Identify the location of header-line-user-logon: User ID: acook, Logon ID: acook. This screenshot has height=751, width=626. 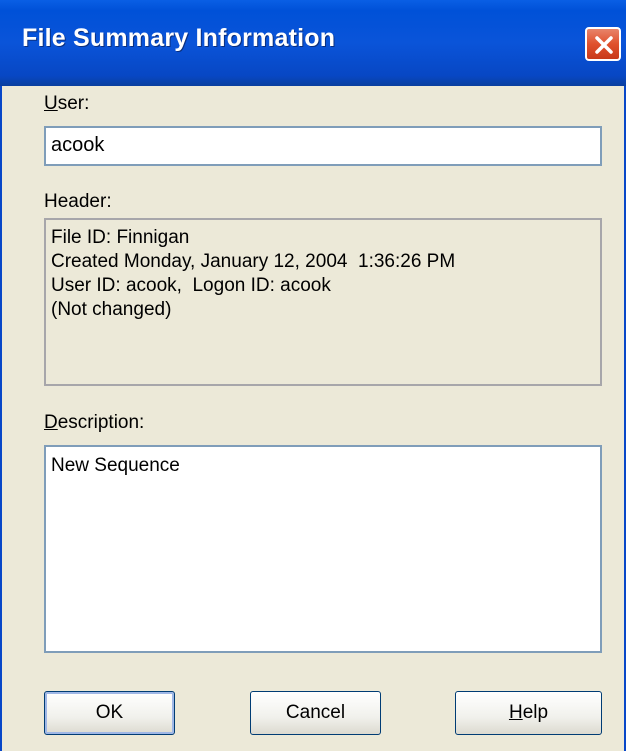
(191, 285).